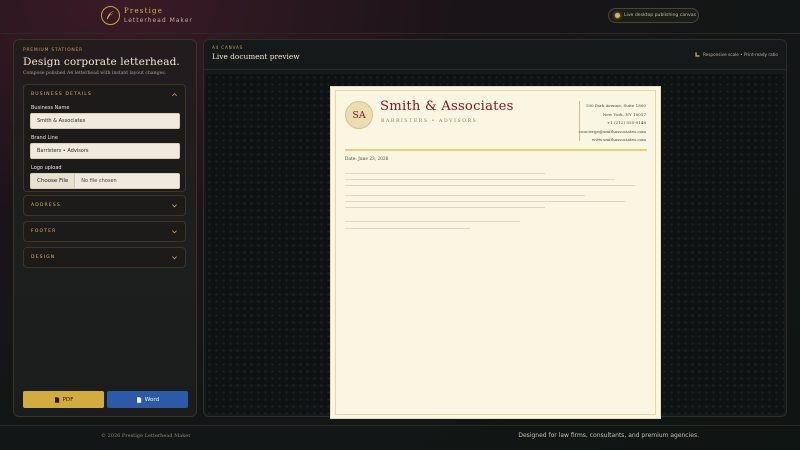 This screenshot has width=800, height=450. I want to click on brand-subtitle: Letterhead Maker, so click(158, 20).